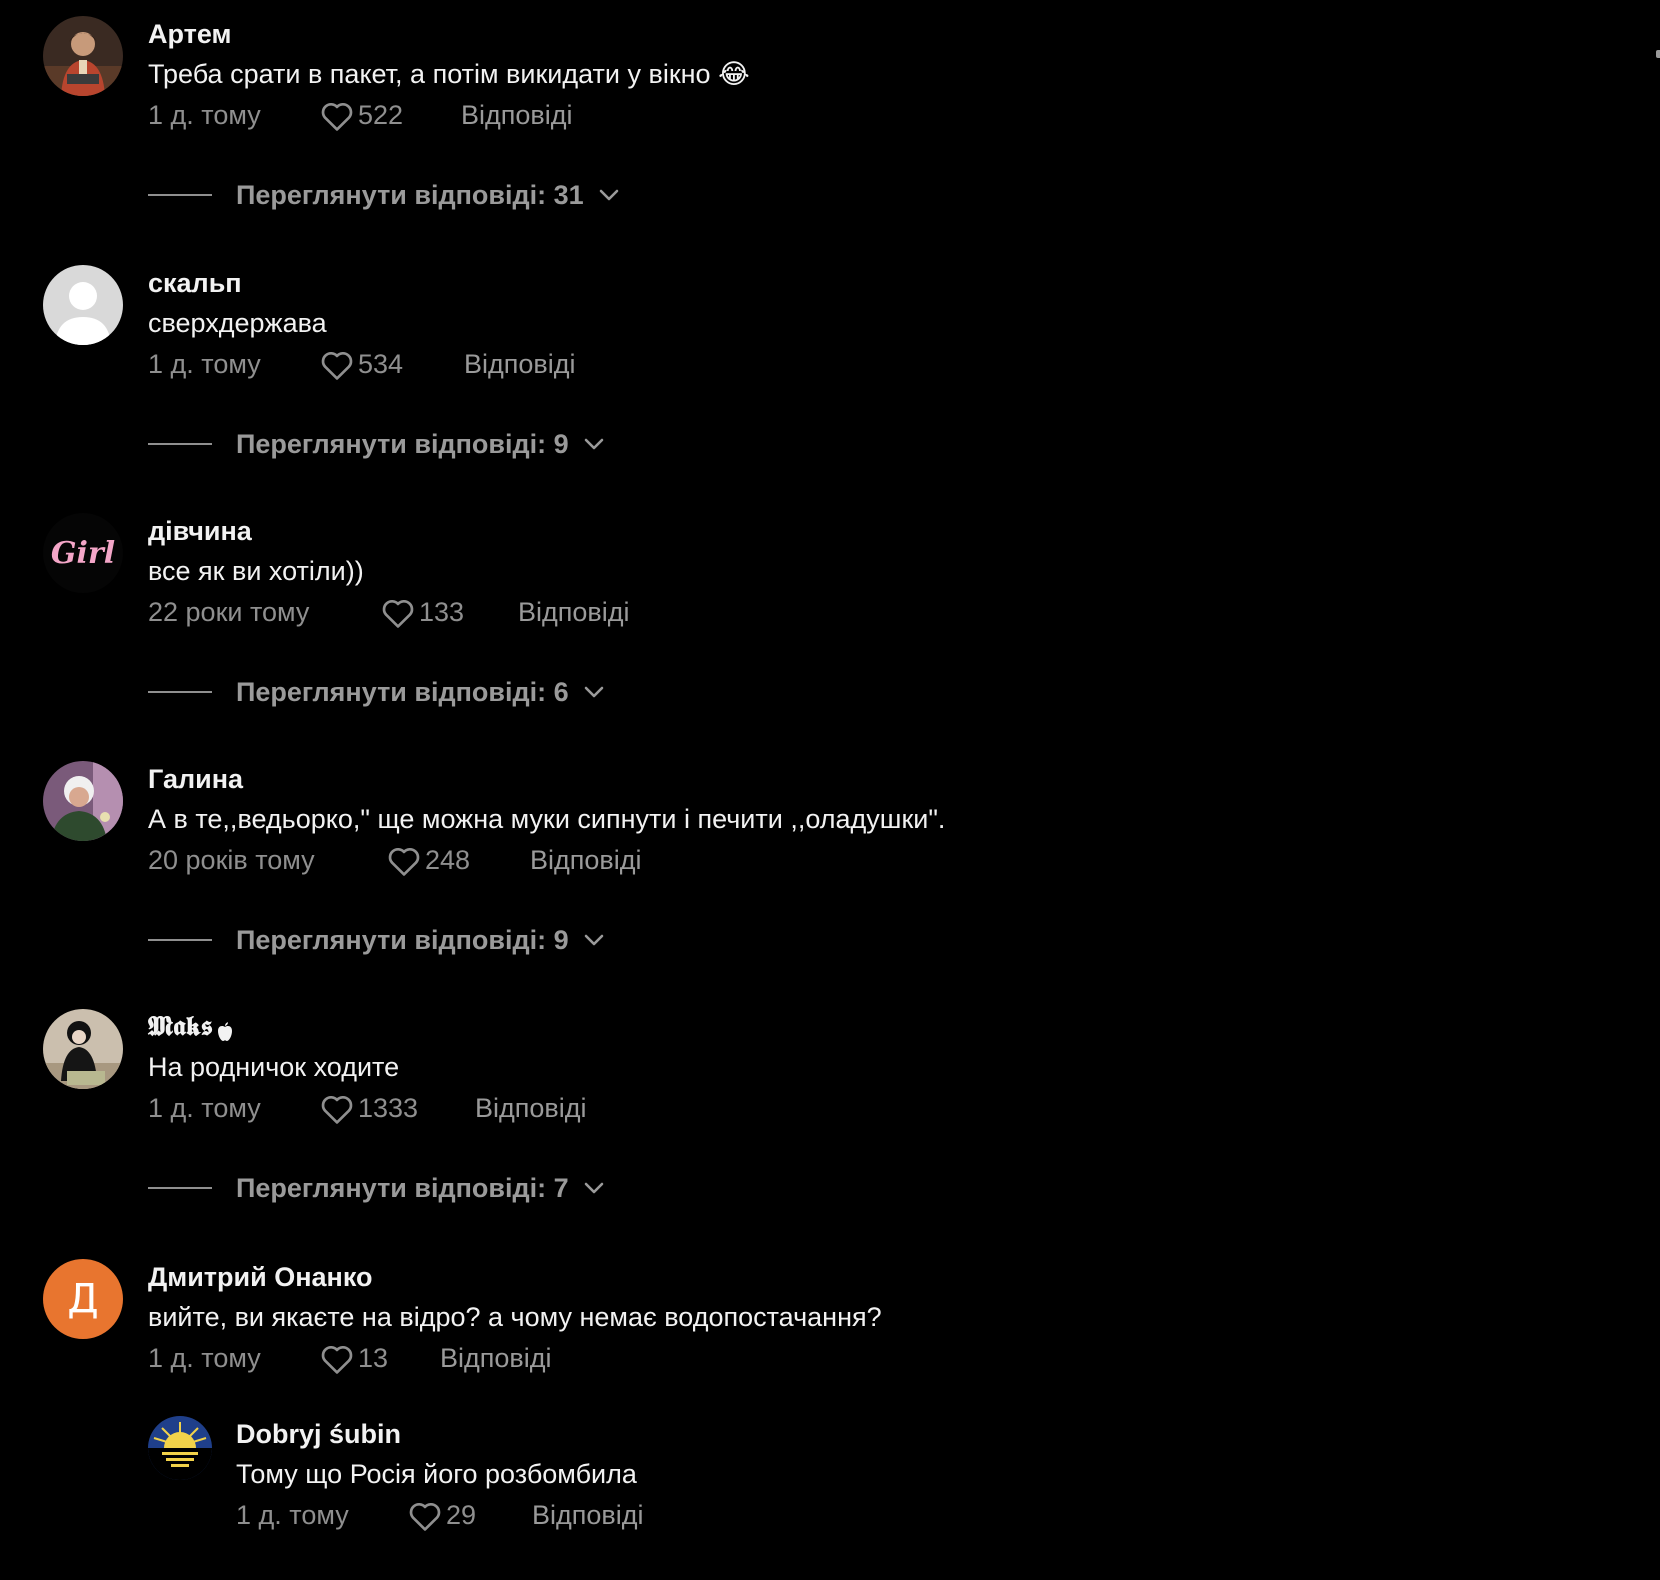 The height and width of the screenshot is (1580, 1660). Describe the element at coordinates (373, 1358) in the screenshot. I see `like-count: 13` at that location.